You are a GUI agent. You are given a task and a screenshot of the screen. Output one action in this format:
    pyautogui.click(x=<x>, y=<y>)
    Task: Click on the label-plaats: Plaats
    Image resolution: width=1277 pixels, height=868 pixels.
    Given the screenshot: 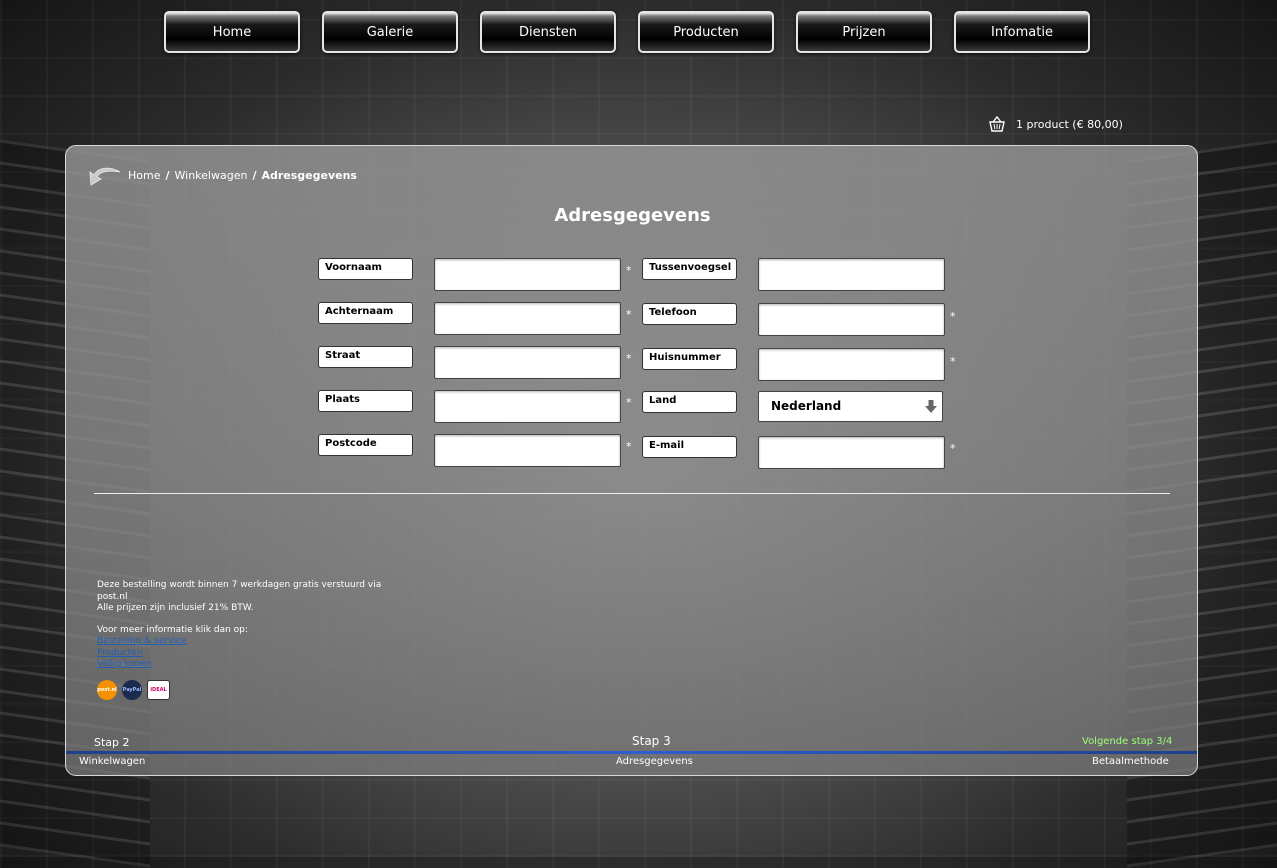 What is the action you would take?
    pyautogui.click(x=365, y=401)
    